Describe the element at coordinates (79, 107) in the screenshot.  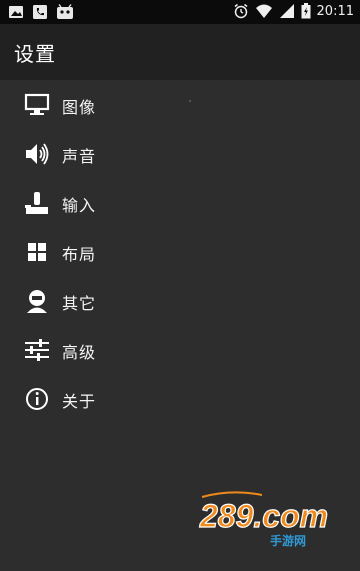
I see `menu-item-label: 图像` at that location.